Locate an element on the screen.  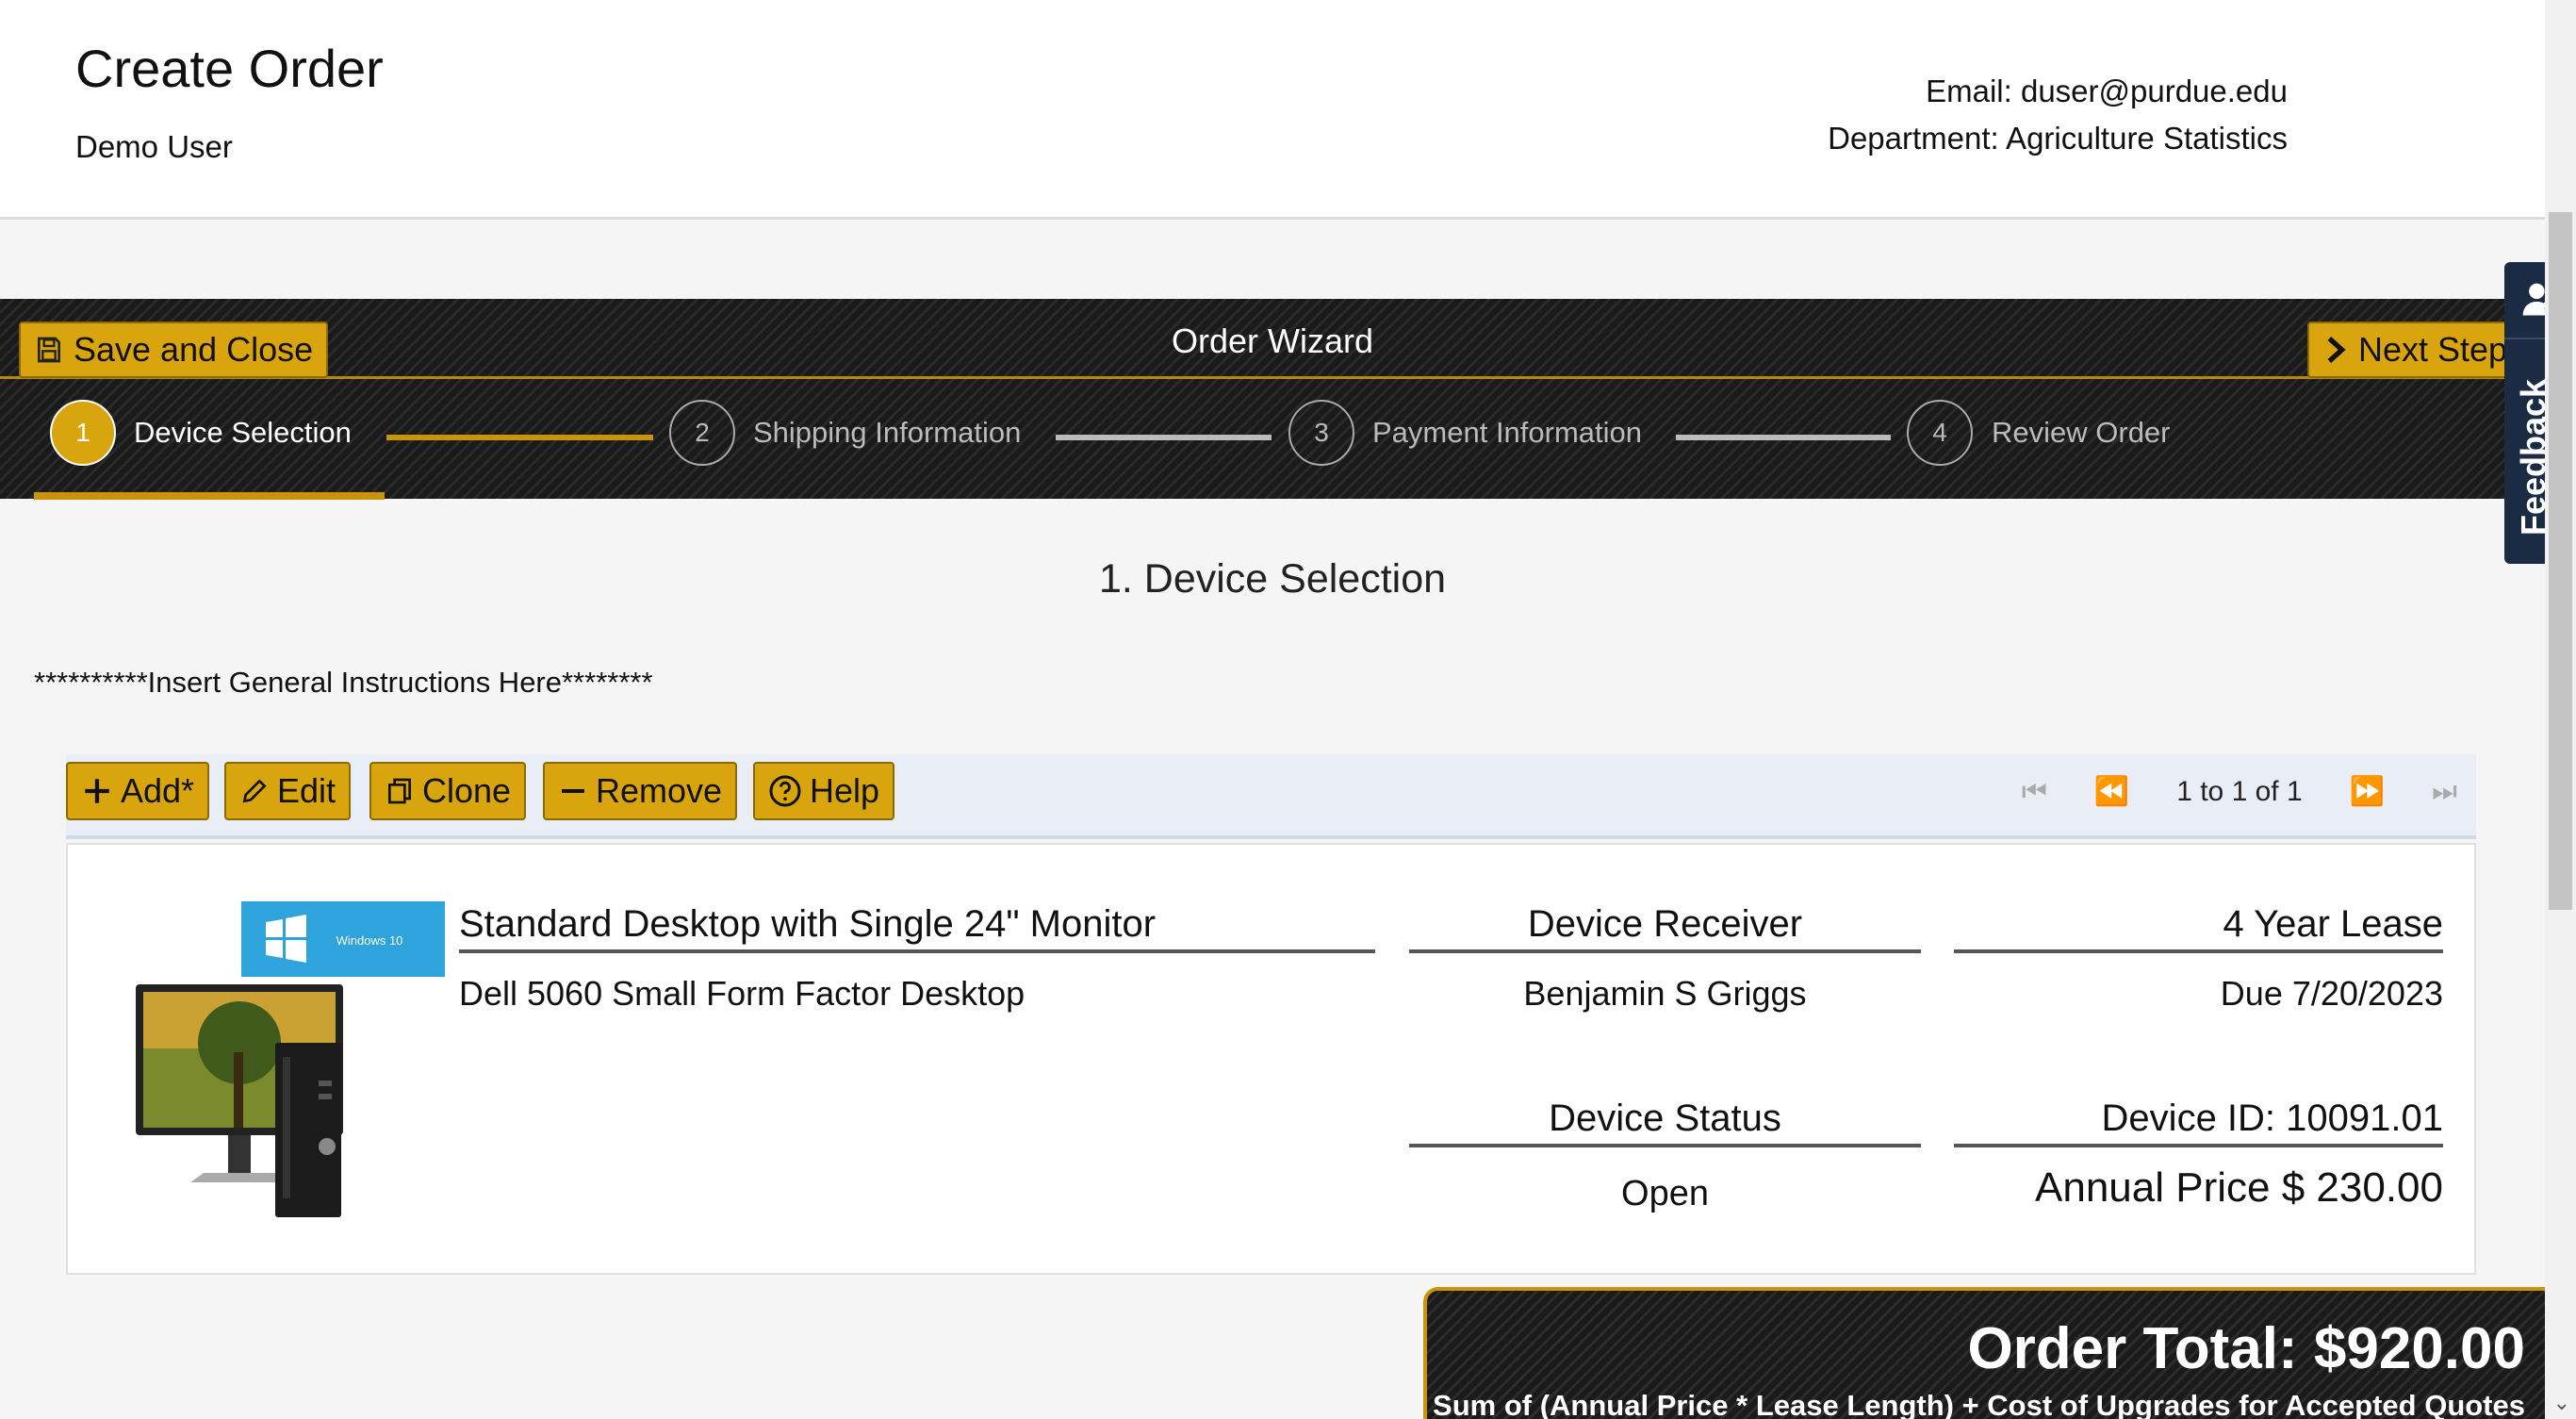
minus-icon is located at coordinates (573, 791).